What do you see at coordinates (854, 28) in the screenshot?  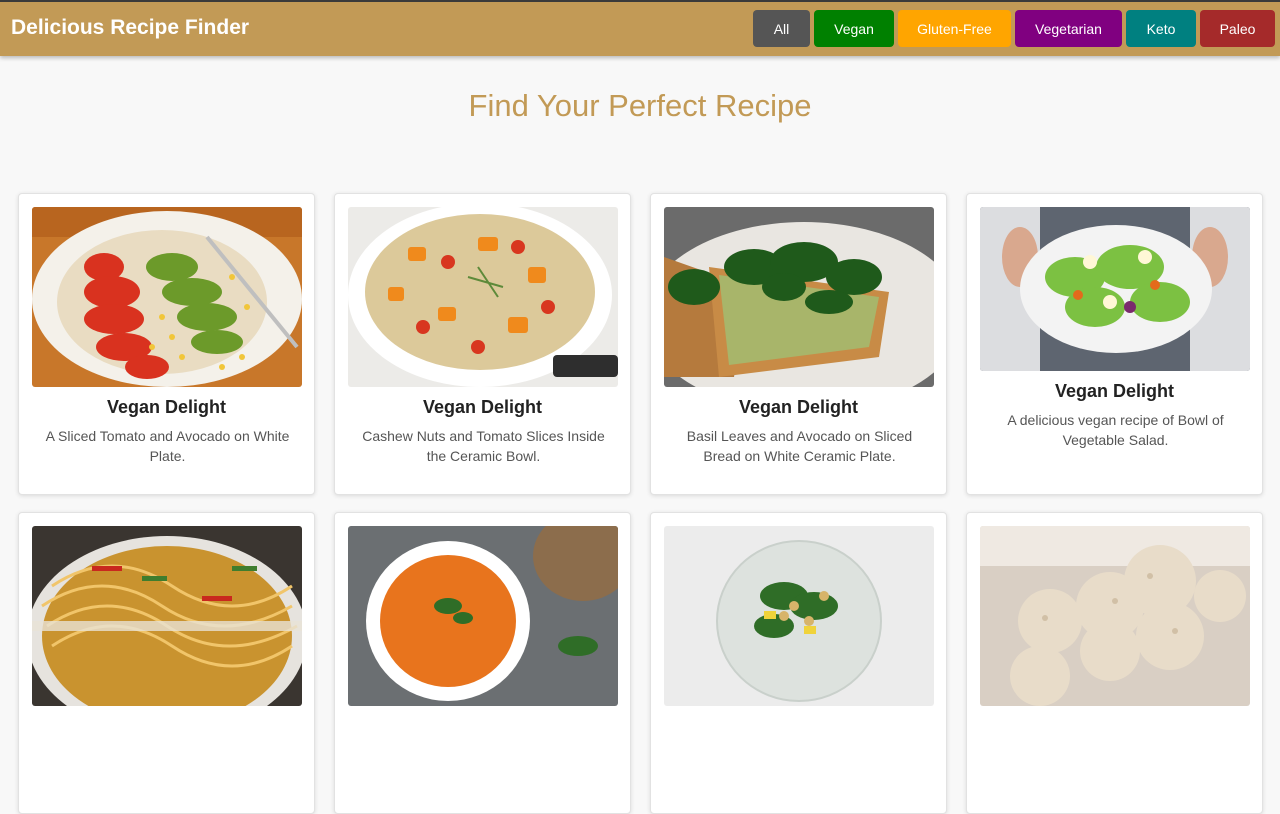 I see `filter-vegan-button: Vegan` at bounding box center [854, 28].